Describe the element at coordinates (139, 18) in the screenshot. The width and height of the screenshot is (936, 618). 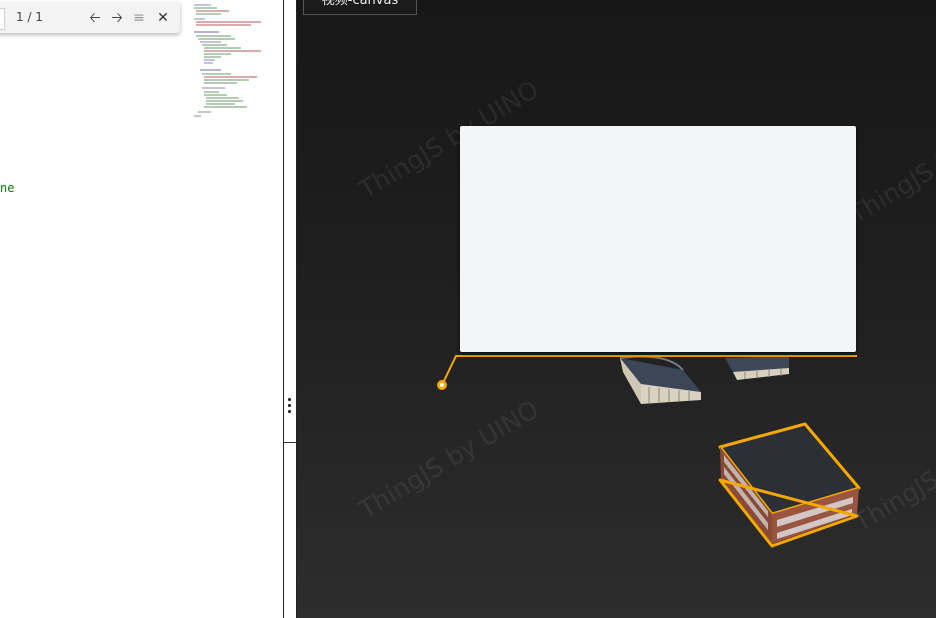
I see `find-in-selection-icon: ≡` at that location.